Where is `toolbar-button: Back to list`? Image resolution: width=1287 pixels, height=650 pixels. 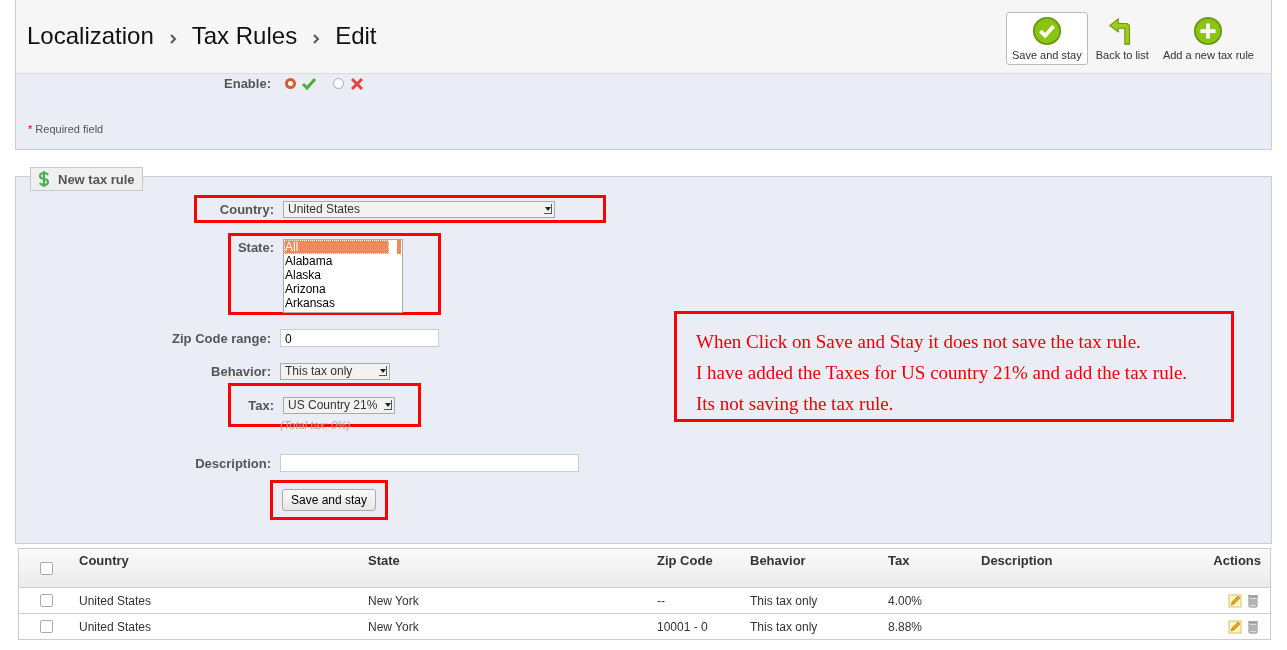
toolbar-button: Back to list is located at coordinates (1122, 38).